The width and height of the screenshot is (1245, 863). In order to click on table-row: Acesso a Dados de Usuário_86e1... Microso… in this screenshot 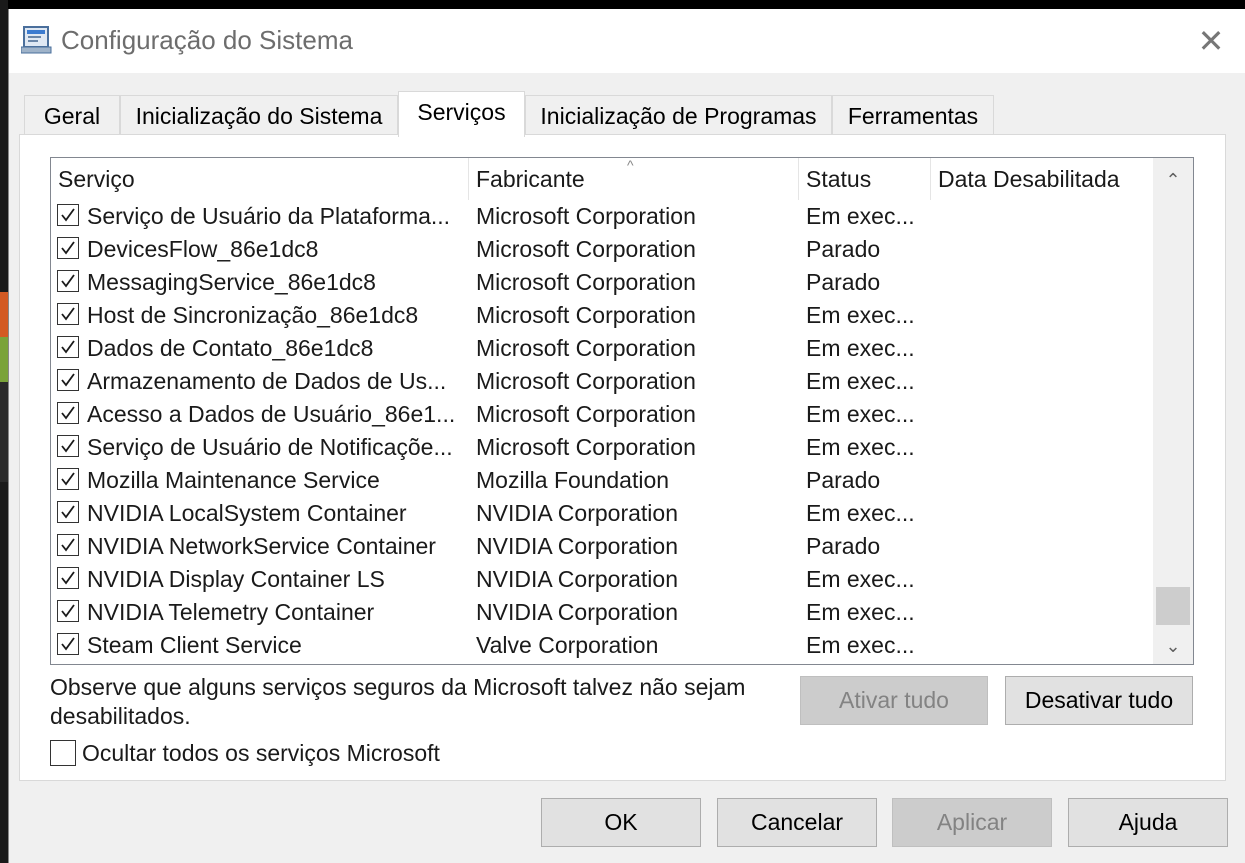, I will do `click(602, 414)`.